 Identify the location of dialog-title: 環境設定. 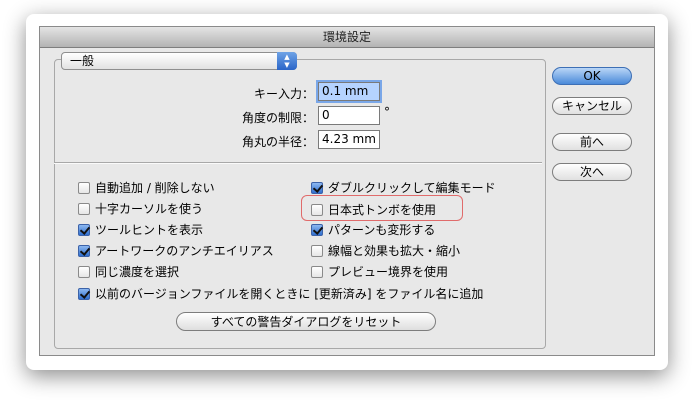
(347, 37).